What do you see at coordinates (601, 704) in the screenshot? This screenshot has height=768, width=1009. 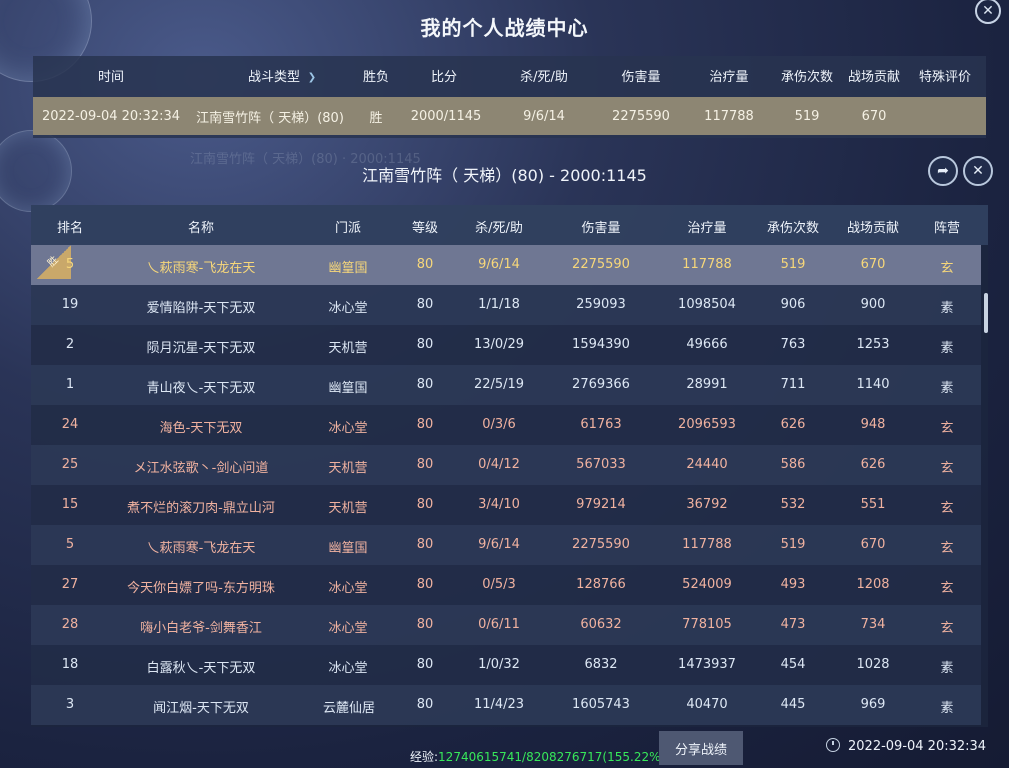 I see `cell-damage: 1605743` at bounding box center [601, 704].